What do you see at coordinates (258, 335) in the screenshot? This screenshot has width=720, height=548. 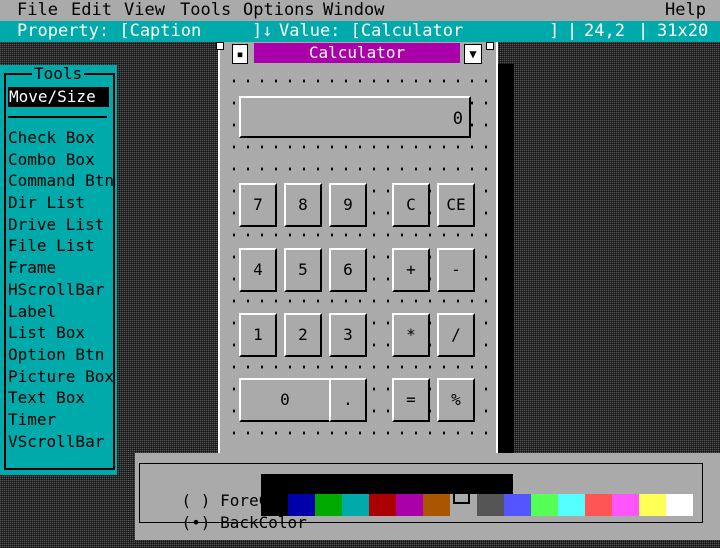 I see `button-1: 1` at bounding box center [258, 335].